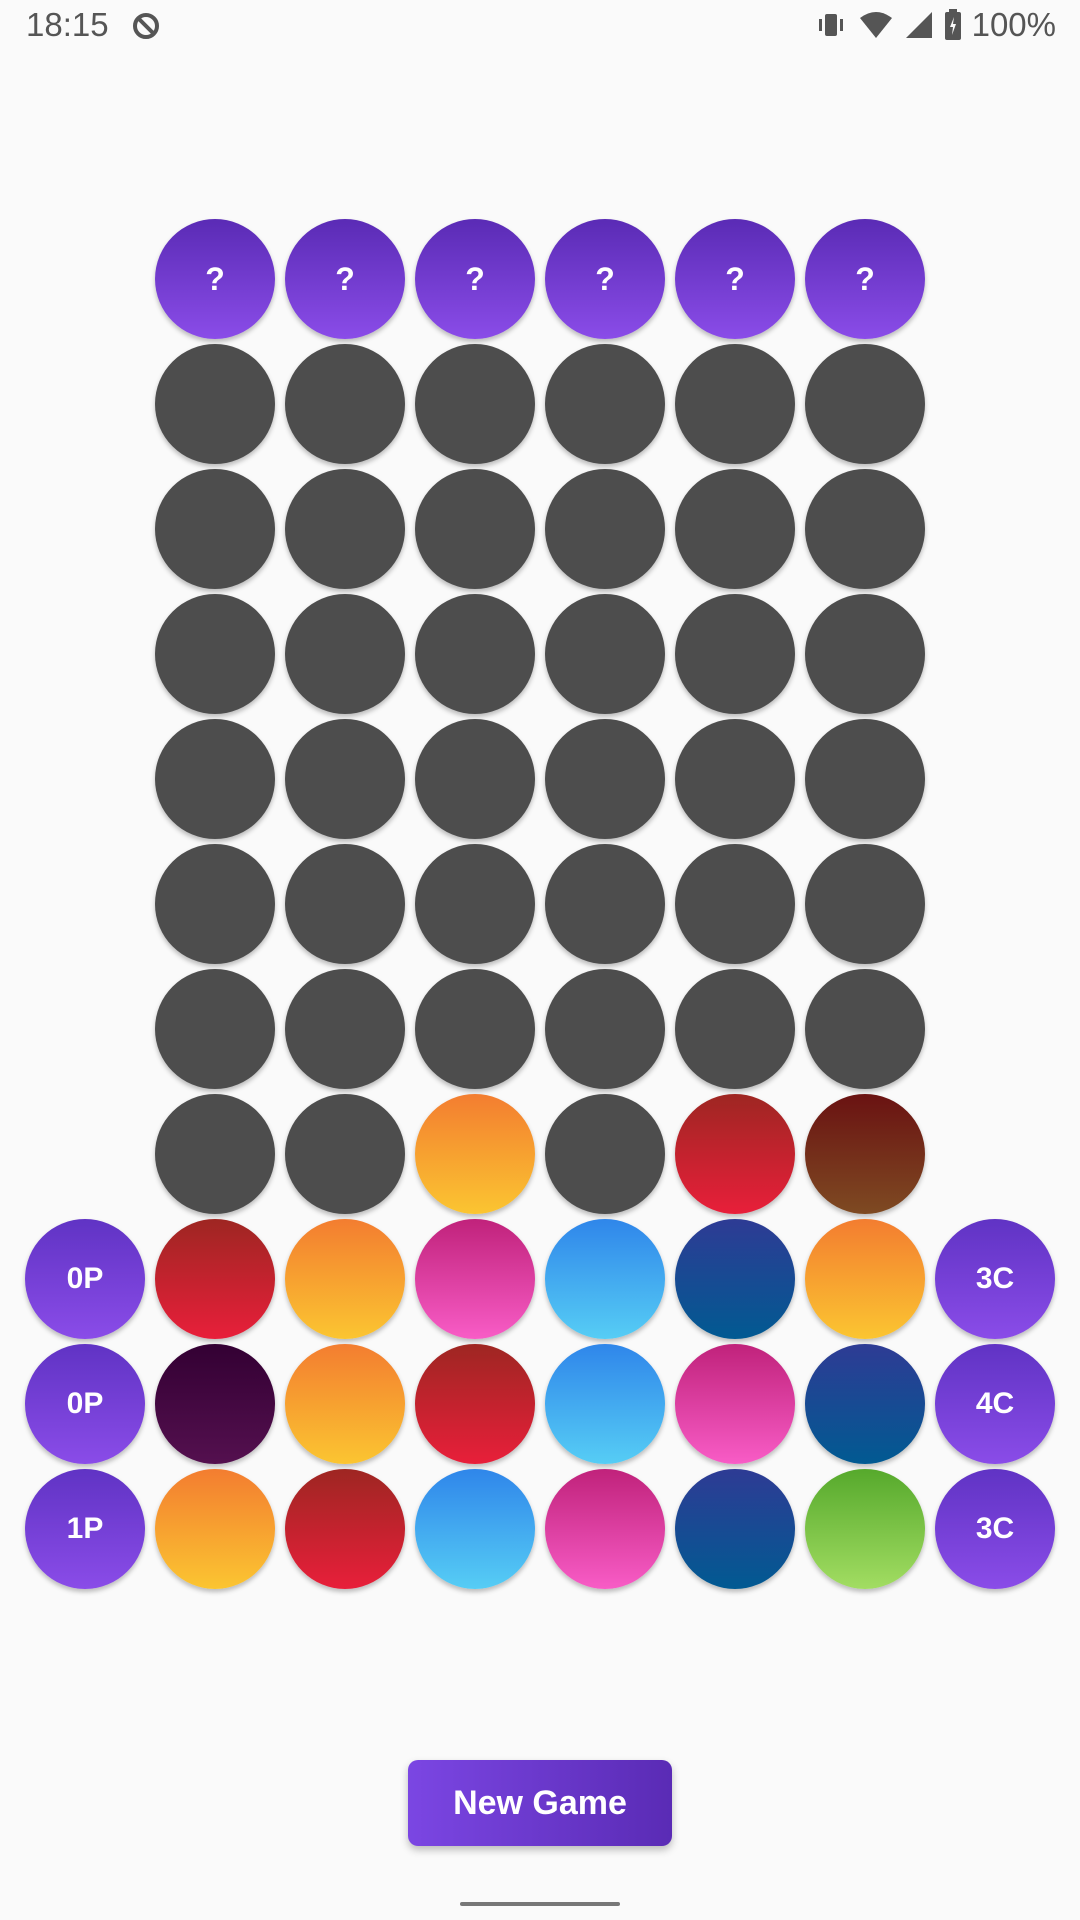 The image size is (1080, 1920). I want to click on home-indicator, so click(540, 1904).